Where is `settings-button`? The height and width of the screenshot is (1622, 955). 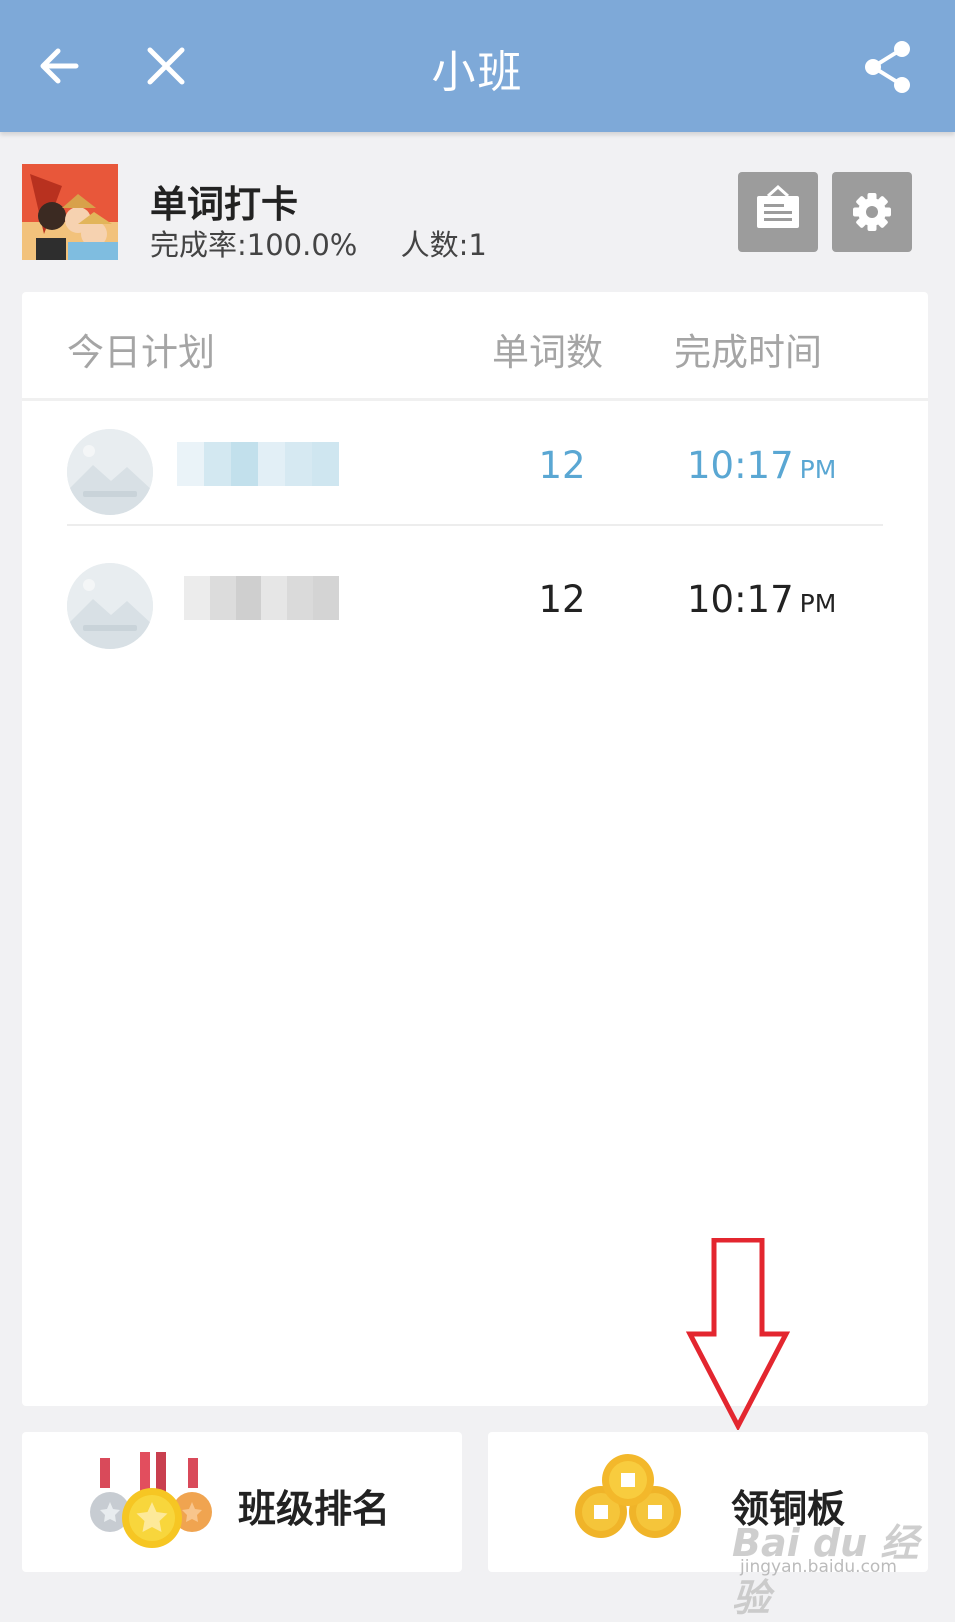
settings-button is located at coordinates (872, 212).